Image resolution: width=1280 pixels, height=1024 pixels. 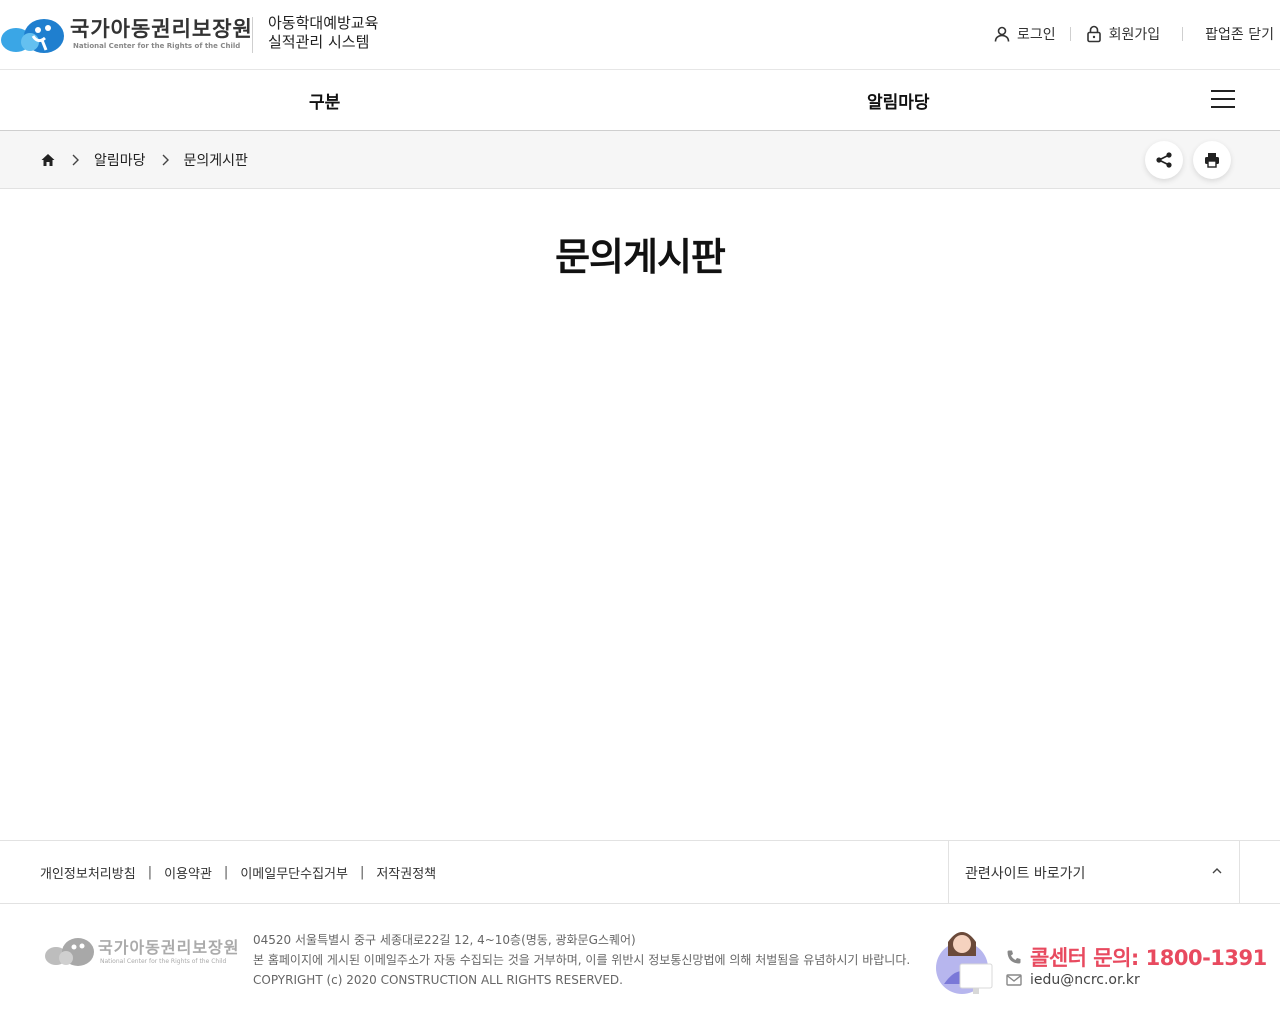 What do you see at coordinates (324, 100) in the screenshot?
I see `gnb-item-category: 구분` at bounding box center [324, 100].